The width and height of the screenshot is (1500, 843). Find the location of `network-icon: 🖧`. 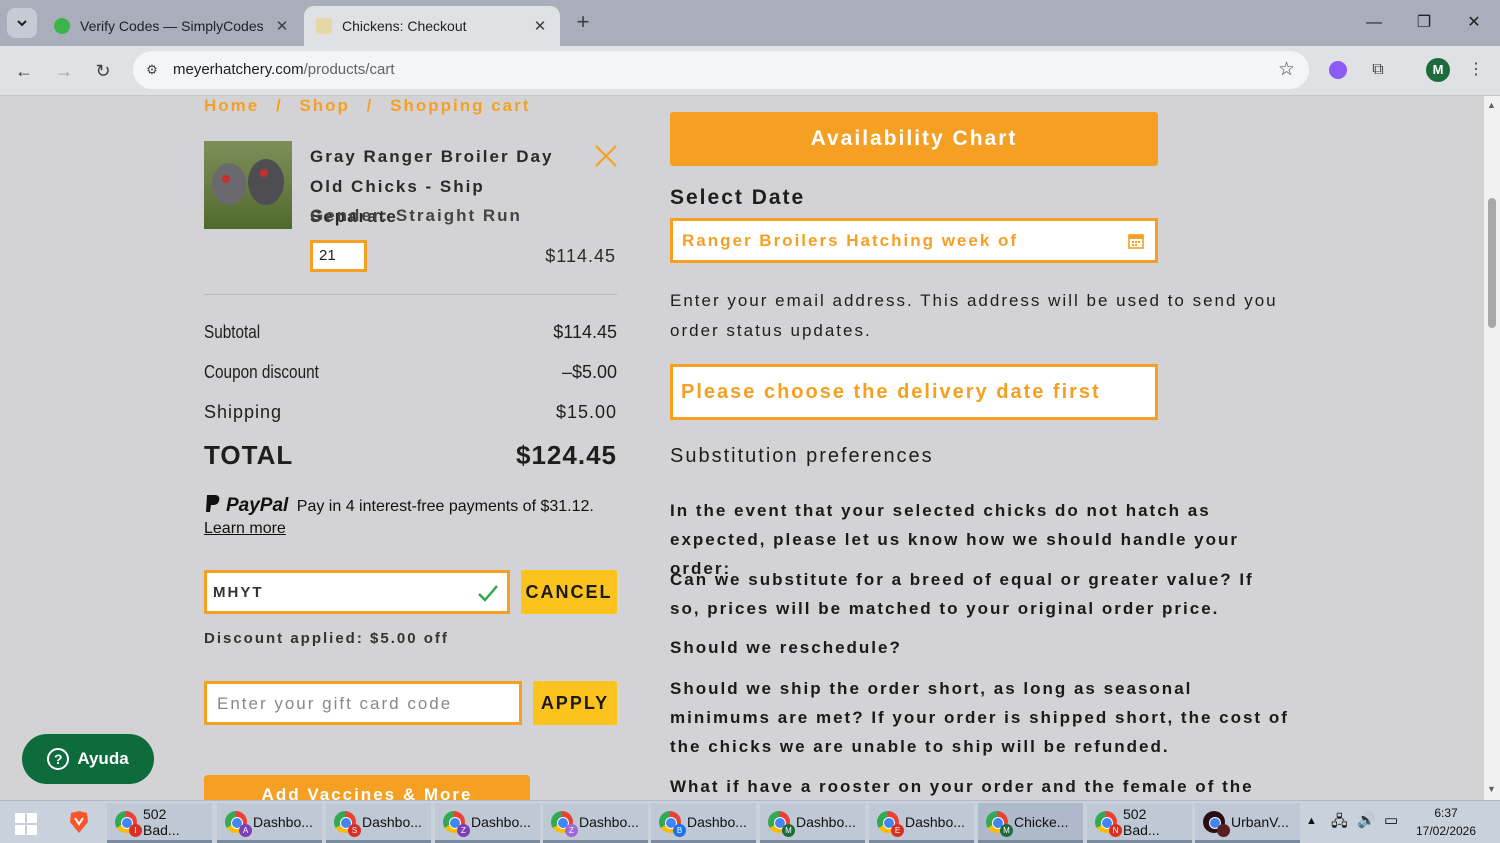

network-icon: 🖧 is located at coordinates (1339, 823).